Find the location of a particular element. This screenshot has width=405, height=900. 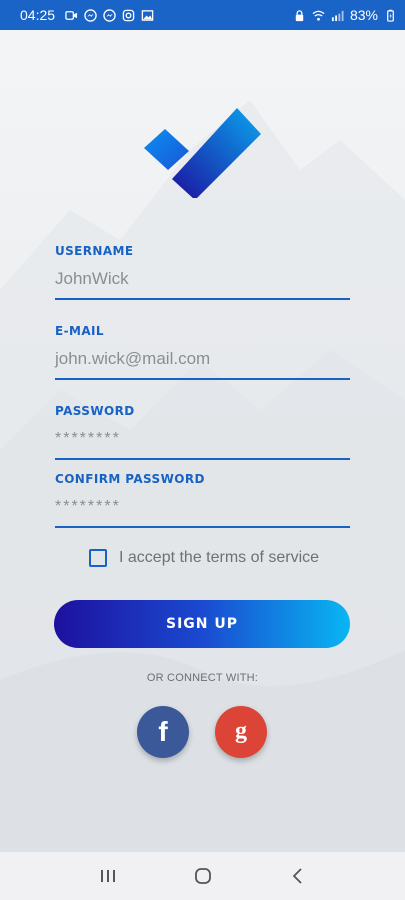

password-underline is located at coordinates (202, 459).